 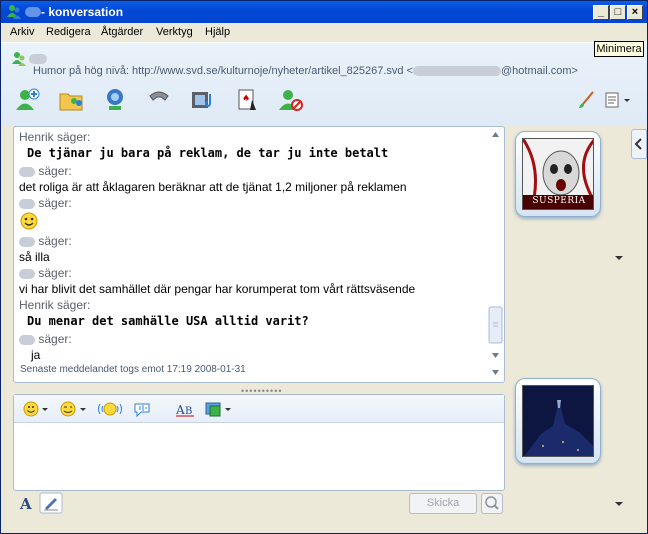 What do you see at coordinates (71, 100) in the screenshot?
I see `share-folders-icon` at bounding box center [71, 100].